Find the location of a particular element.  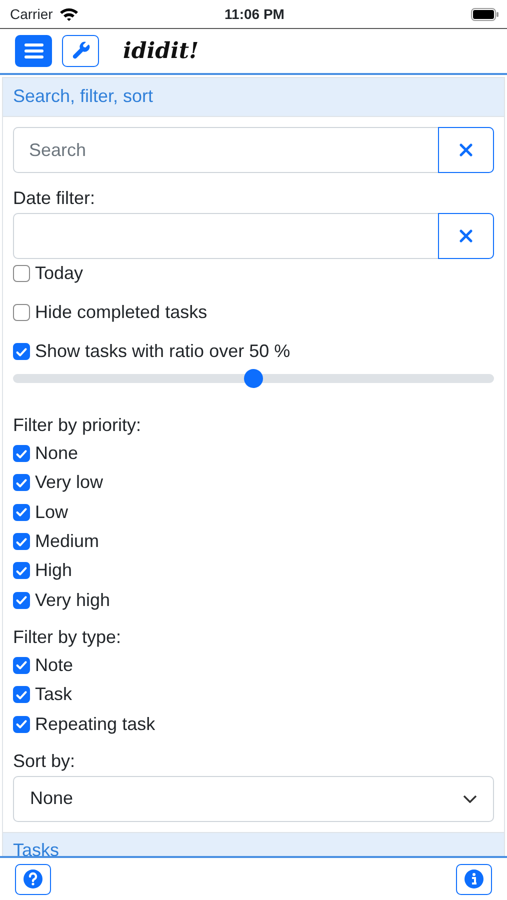

settings-button is located at coordinates (80, 51).